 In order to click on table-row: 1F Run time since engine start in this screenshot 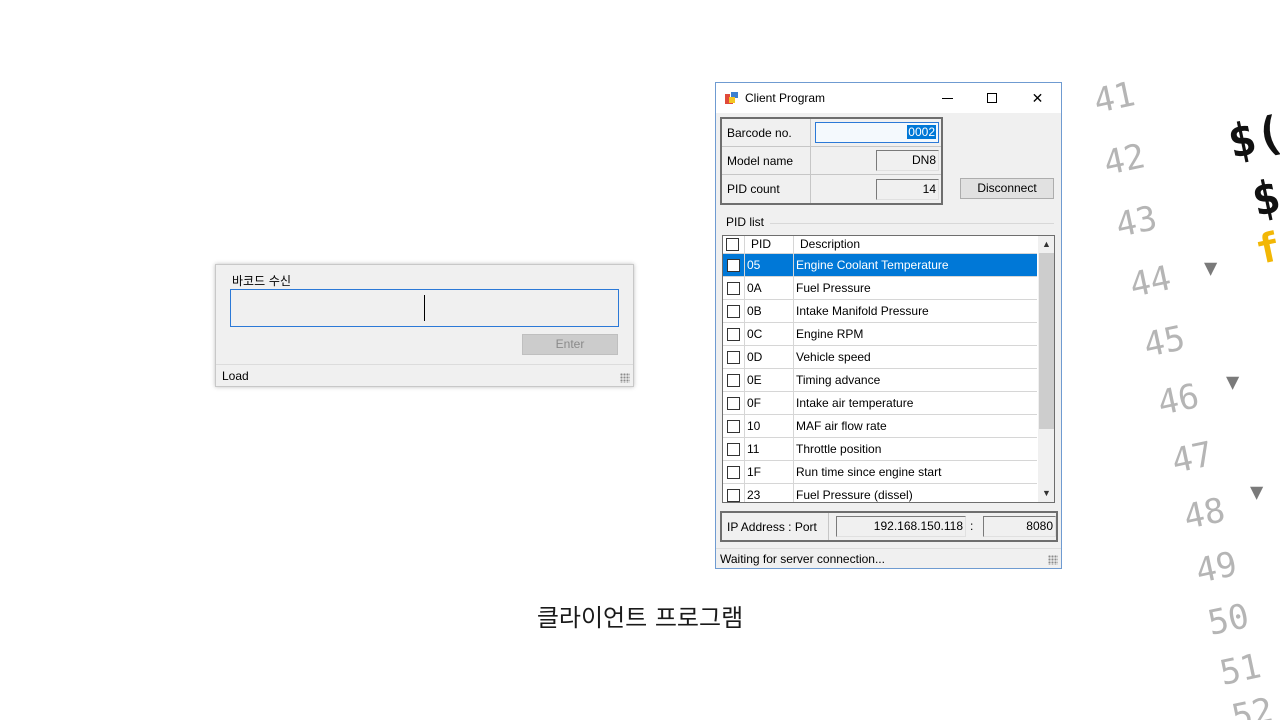, I will do `click(880, 472)`.